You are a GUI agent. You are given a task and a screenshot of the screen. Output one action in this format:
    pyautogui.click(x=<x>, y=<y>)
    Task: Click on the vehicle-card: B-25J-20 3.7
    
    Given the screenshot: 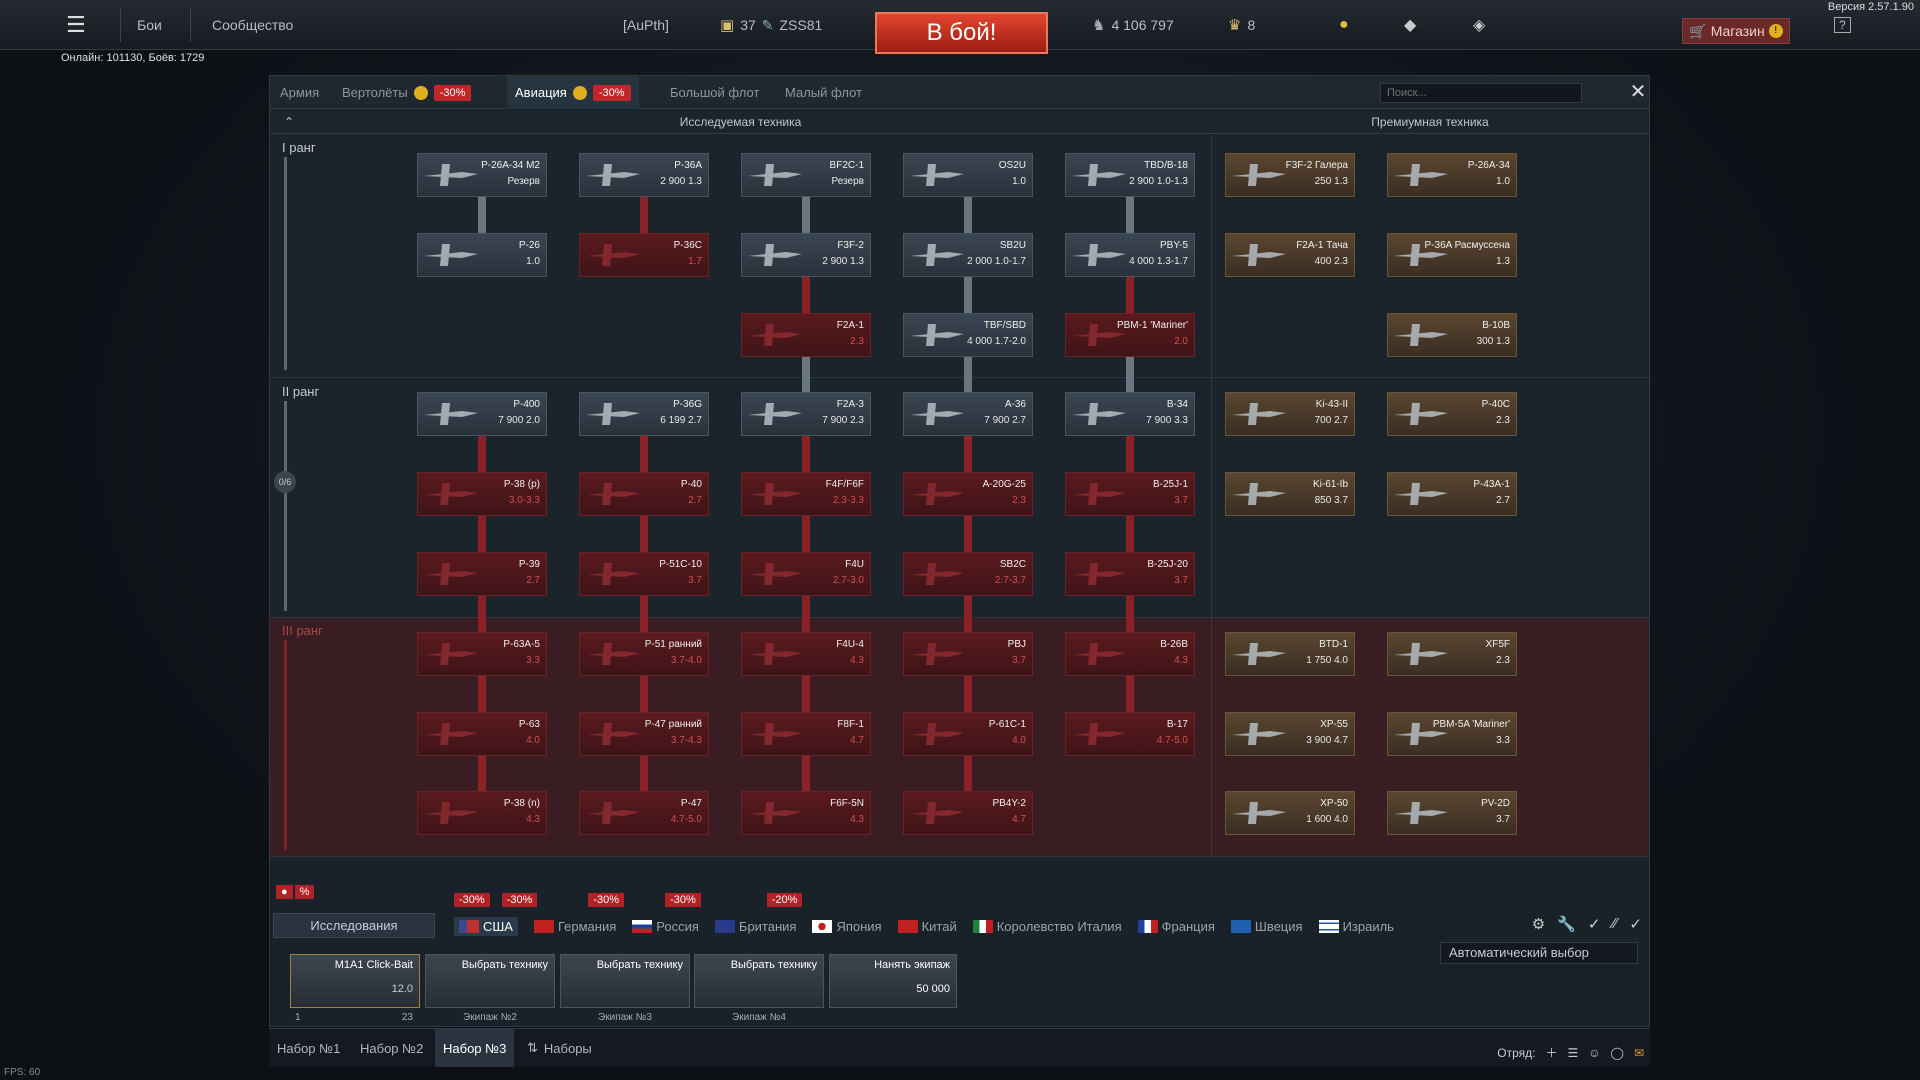 What is the action you would take?
    pyautogui.click(x=1130, y=574)
    